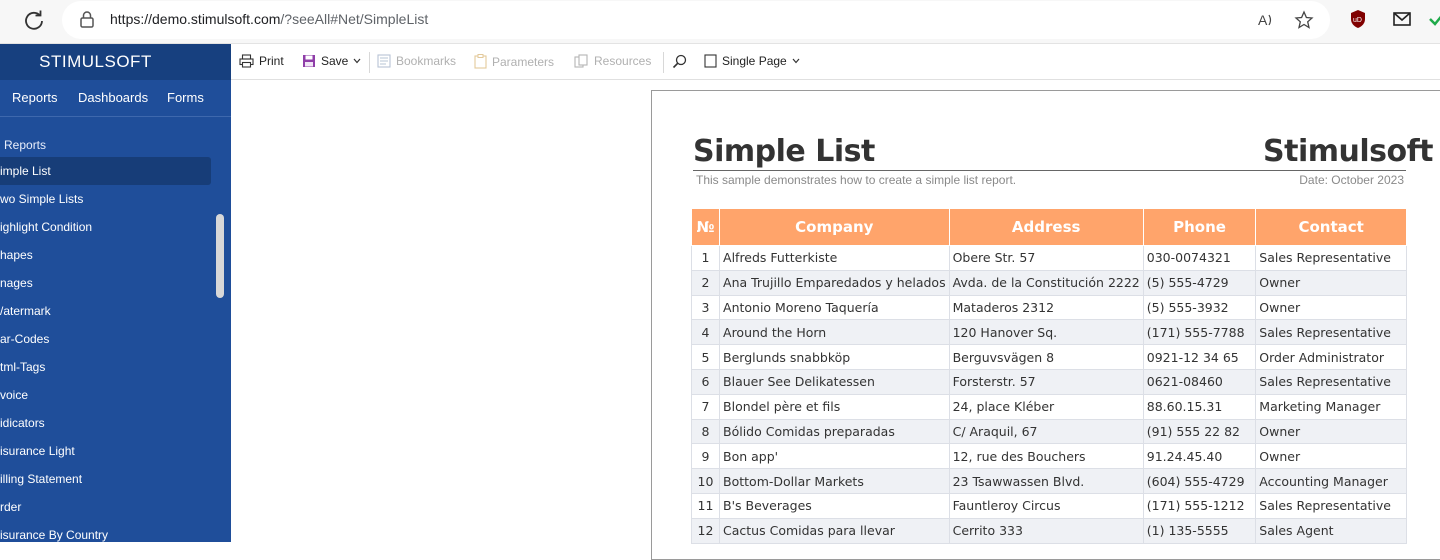 Image resolution: width=1440 pixels, height=560 pixels. I want to click on cell-phone: (91) 555 22 82, so click(1199, 431).